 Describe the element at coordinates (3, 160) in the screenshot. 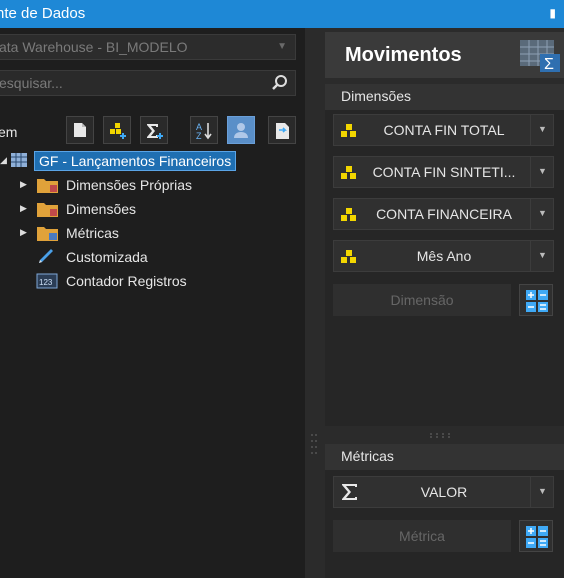

I see `collapse-icon: ◢` at that location.